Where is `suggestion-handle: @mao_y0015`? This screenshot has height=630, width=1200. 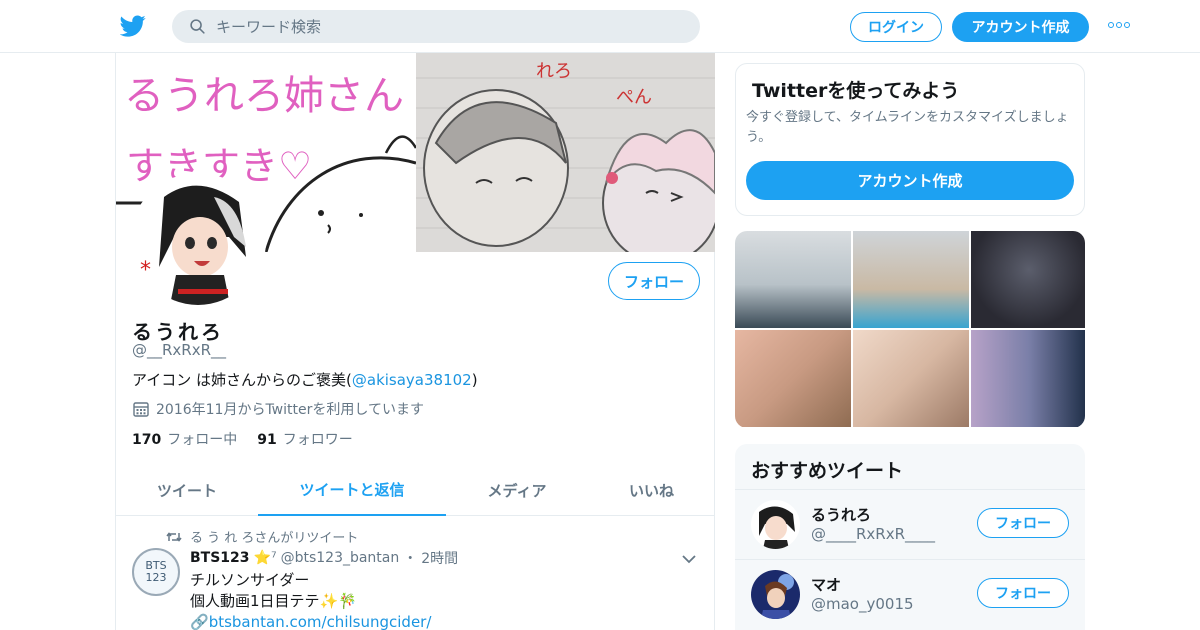
suggestion-handle: @mao_y0015 is located at coordinates (862, 604).